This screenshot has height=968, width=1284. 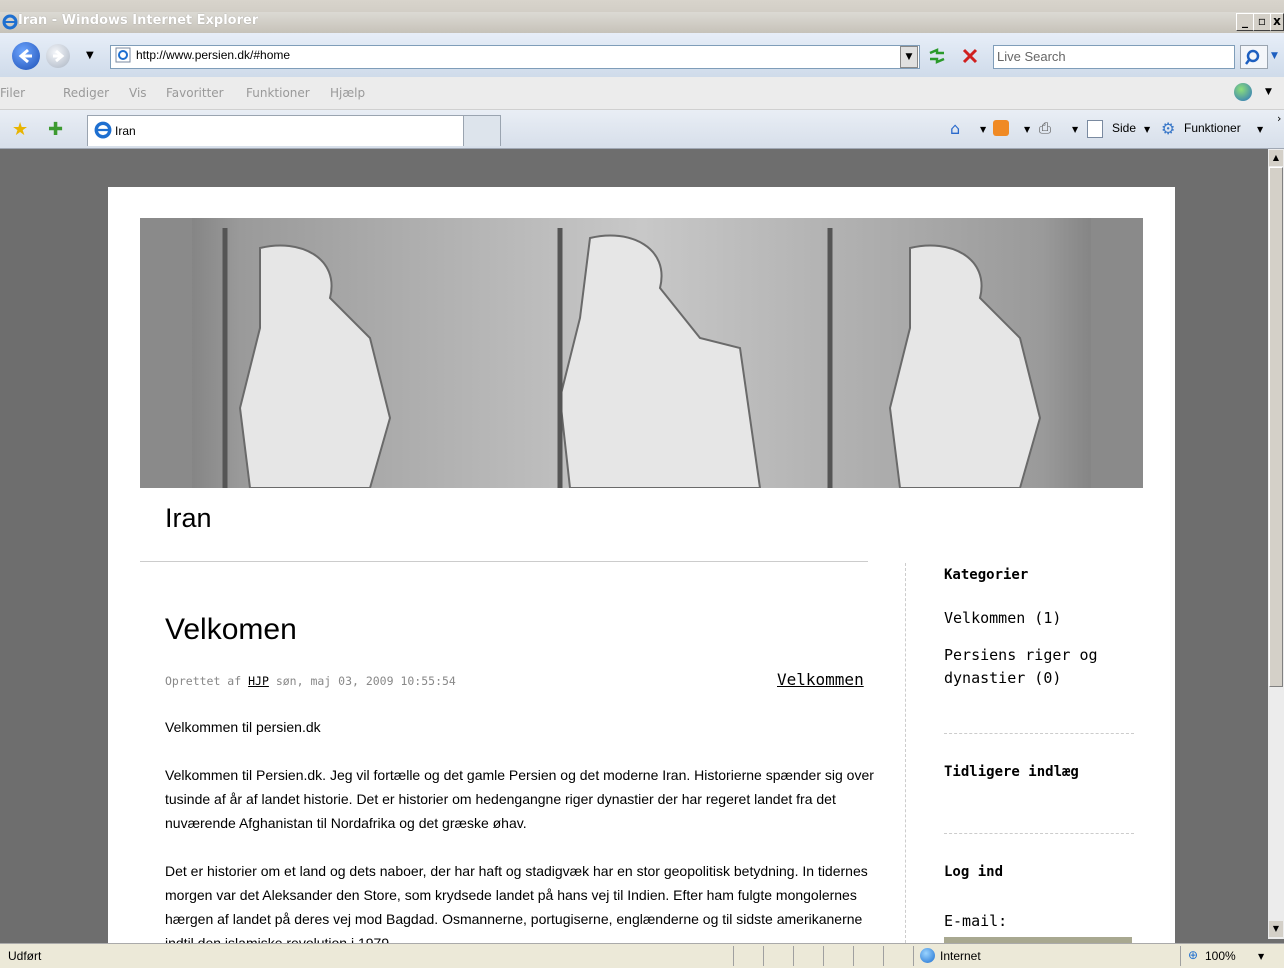 I want to click on feeds-dropdown-icon: ▼, so click(x=1027, y=129).